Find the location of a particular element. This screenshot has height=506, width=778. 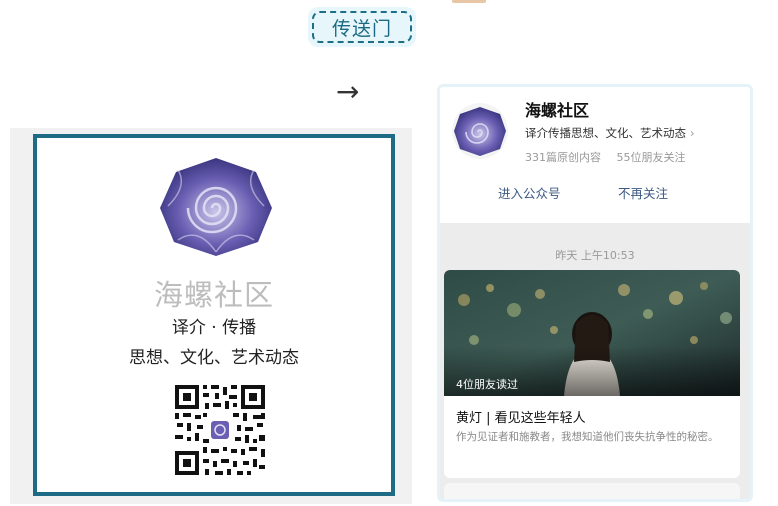

enter-account-button: 进入公众号 is located at coordinates (529, 192).